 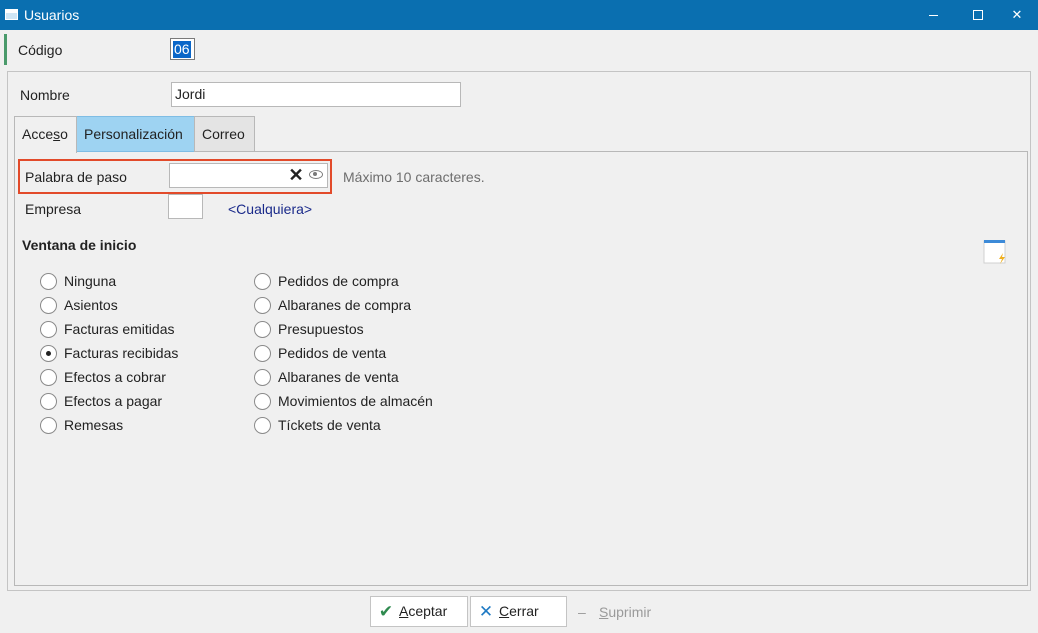 I want to click on tab-correo: Correo, so click(x=224, y=134).